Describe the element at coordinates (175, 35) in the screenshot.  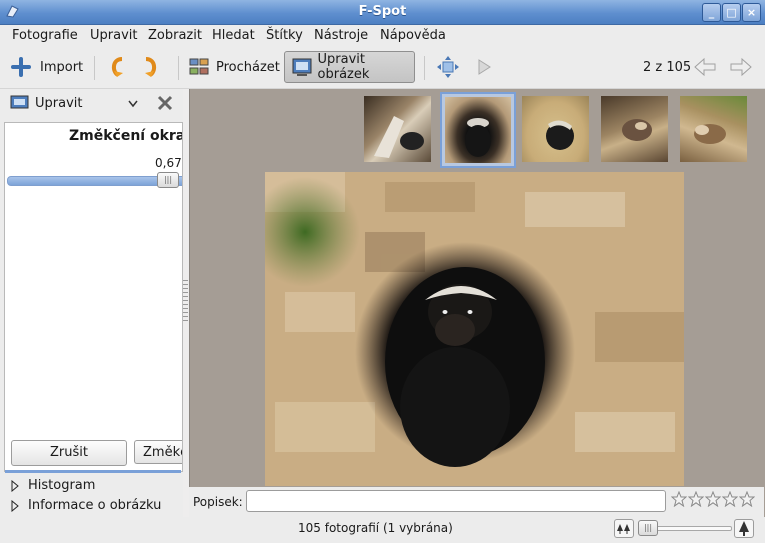
I see `menu-zobrazit: Zobrazit` at that location.